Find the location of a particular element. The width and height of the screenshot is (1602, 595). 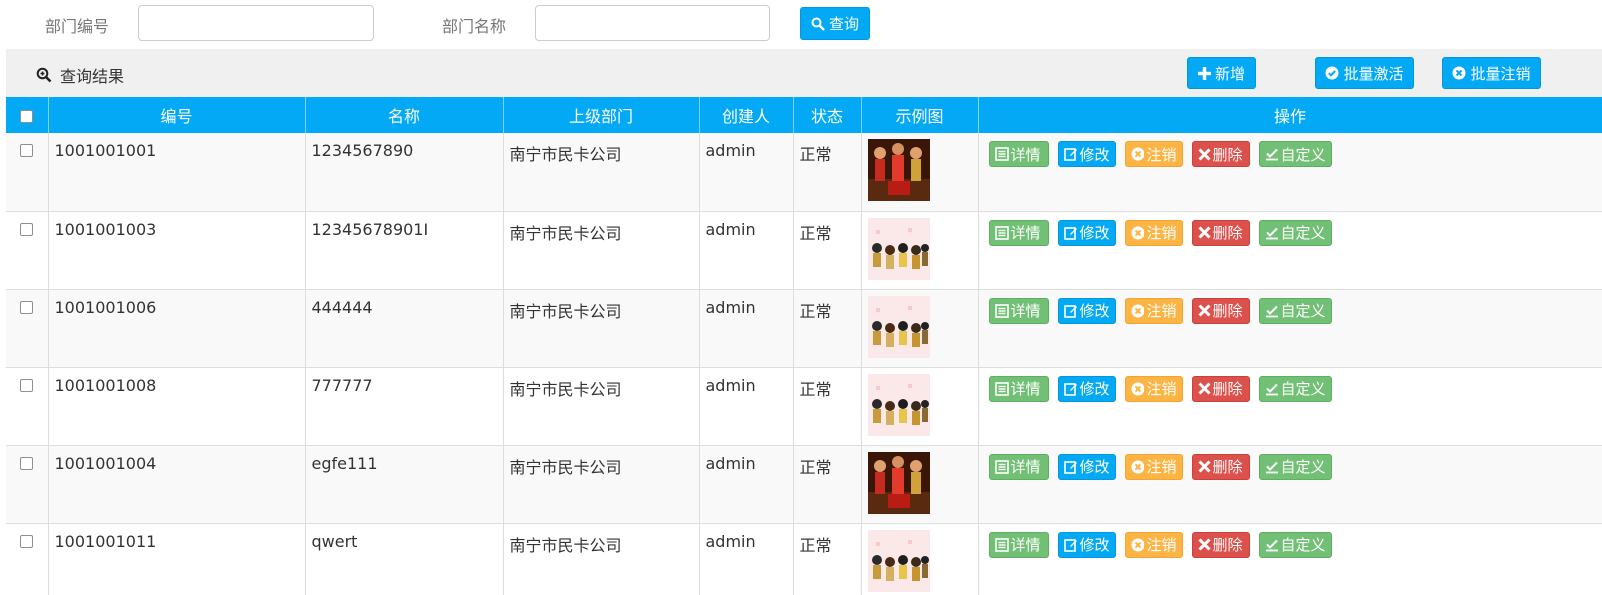

header-parent: 上级部门 is located at coordinates (601, 115).